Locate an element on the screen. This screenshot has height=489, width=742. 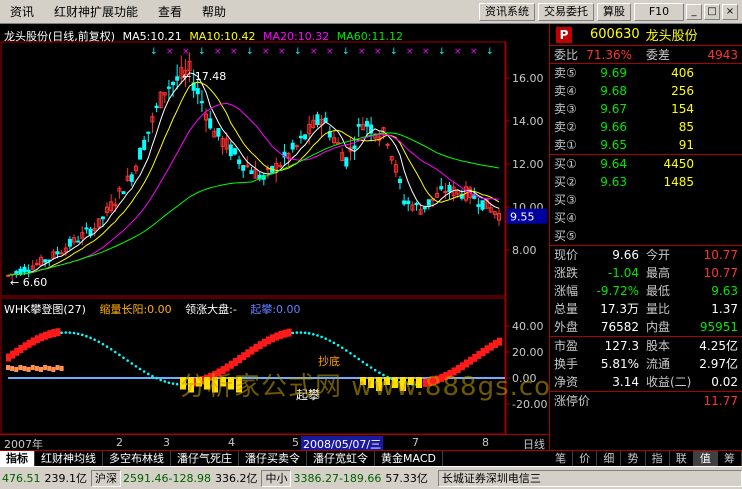
order-price: 9.67 is located at coordinates (613, 109).